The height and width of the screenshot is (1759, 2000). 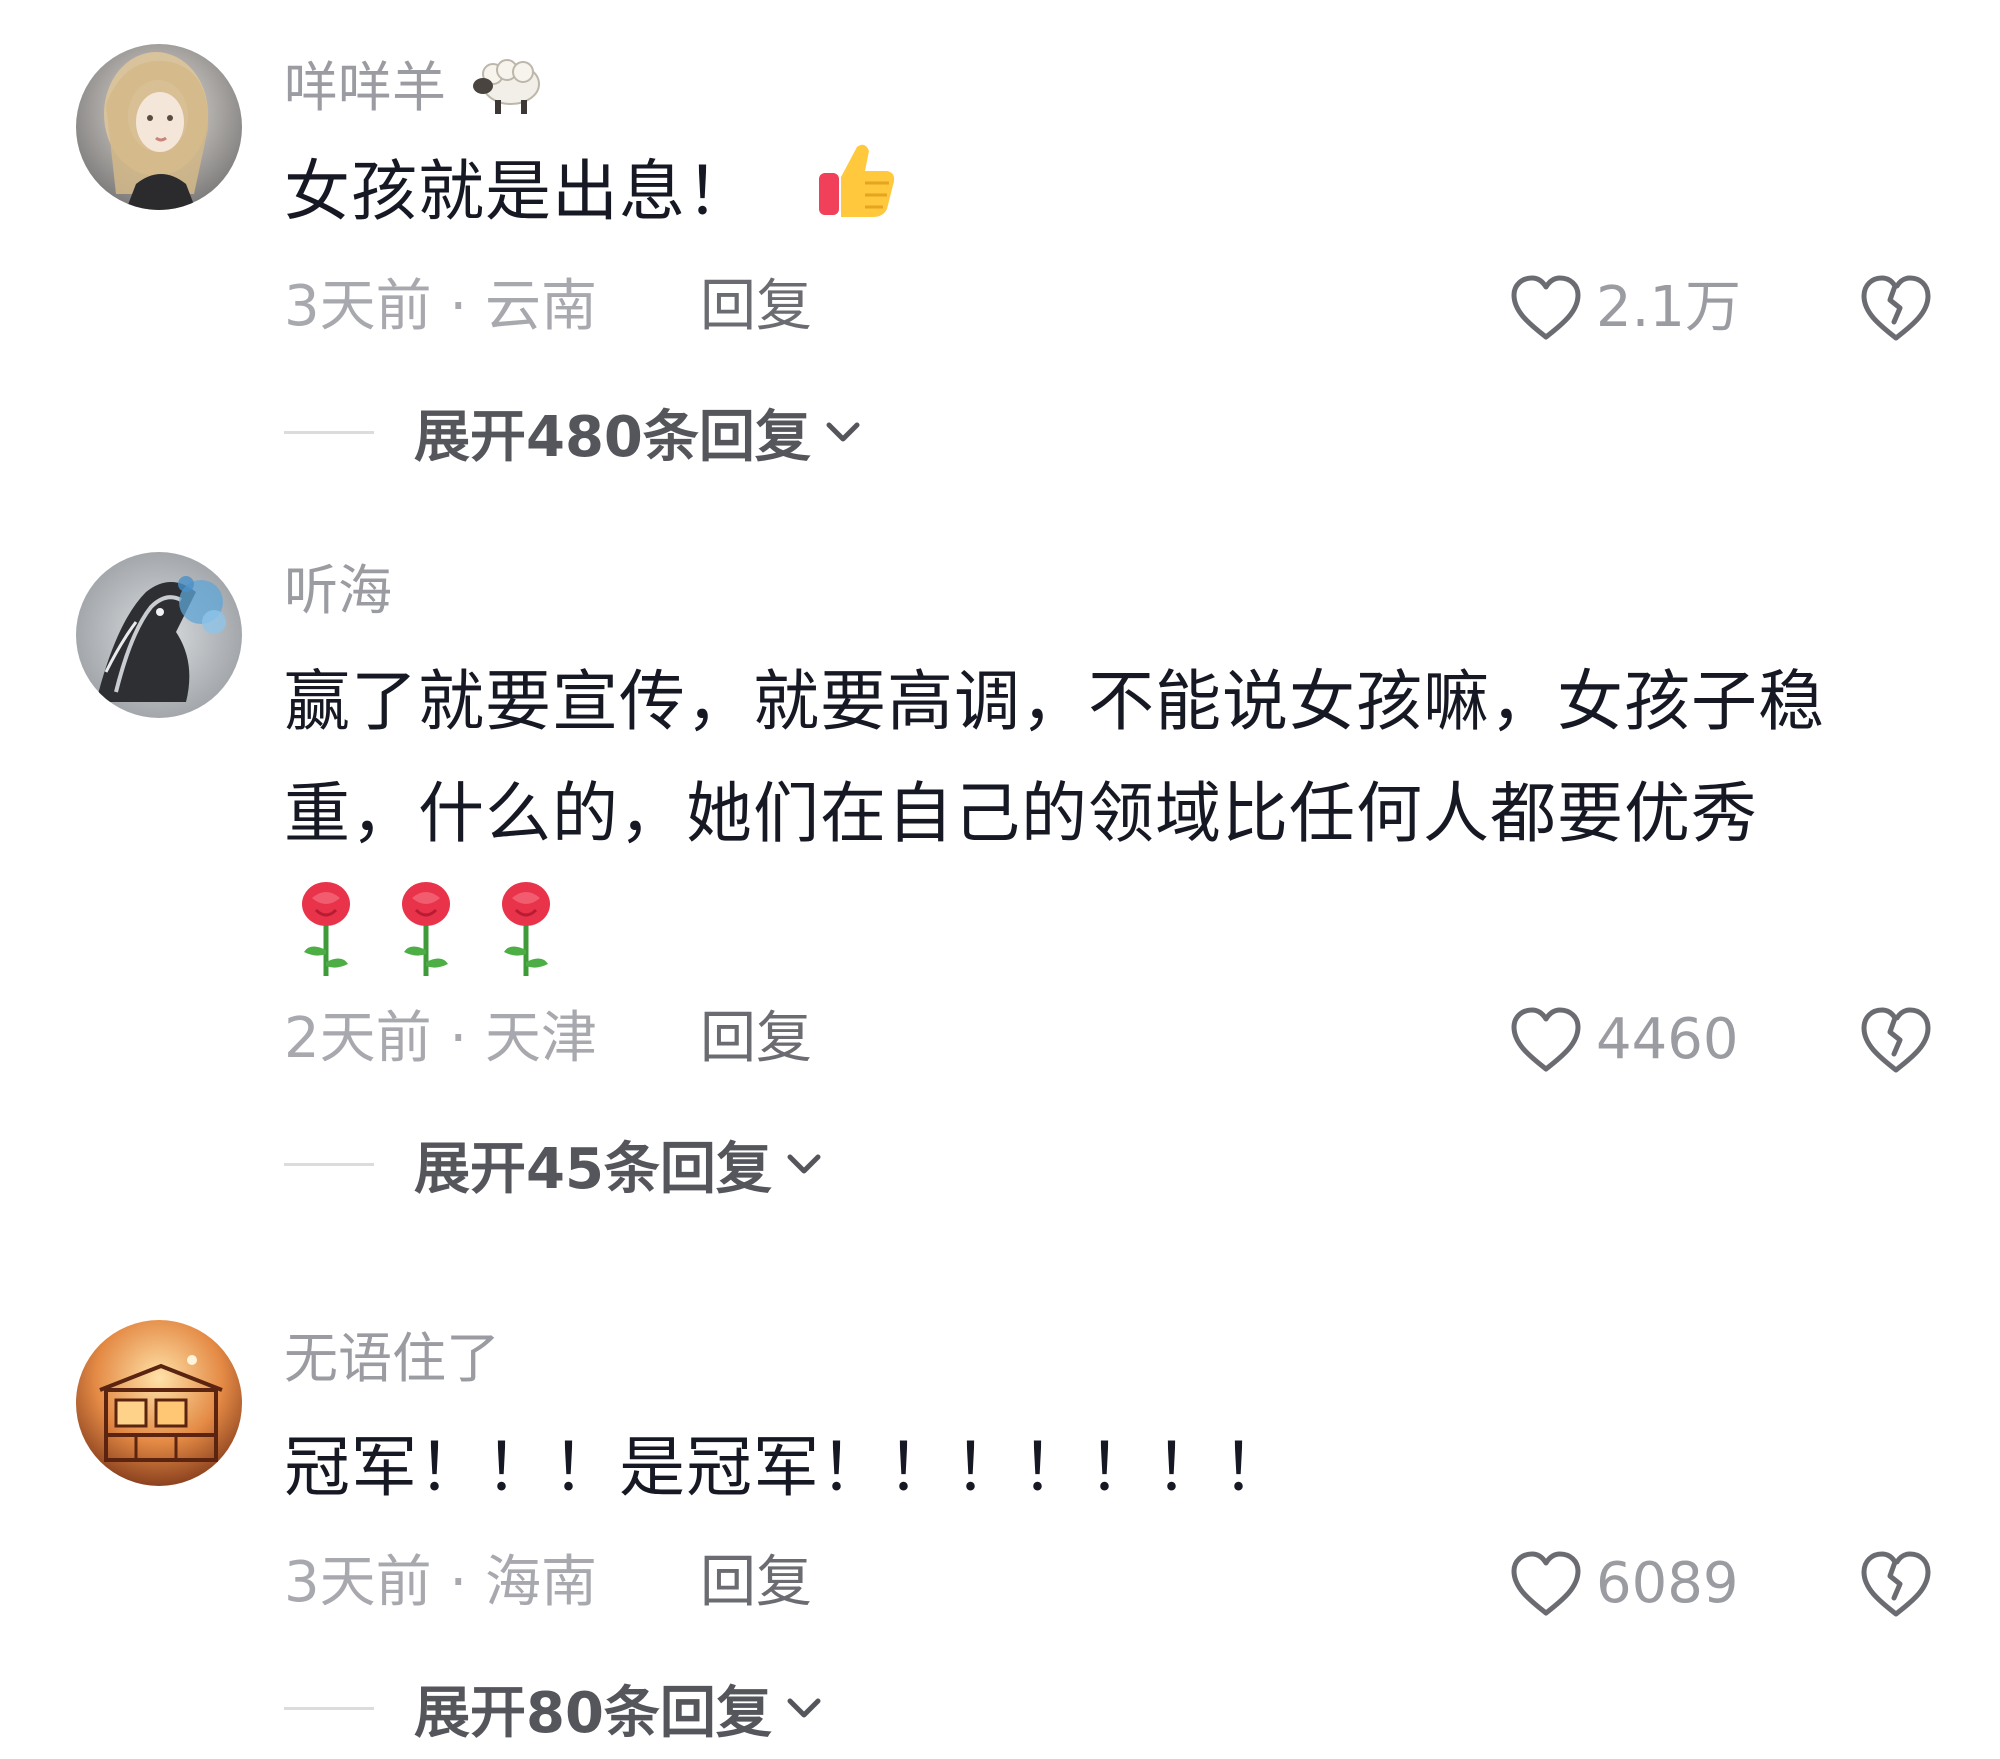 I want to click on like-button: 6089, so click(x=1623, y=1584).